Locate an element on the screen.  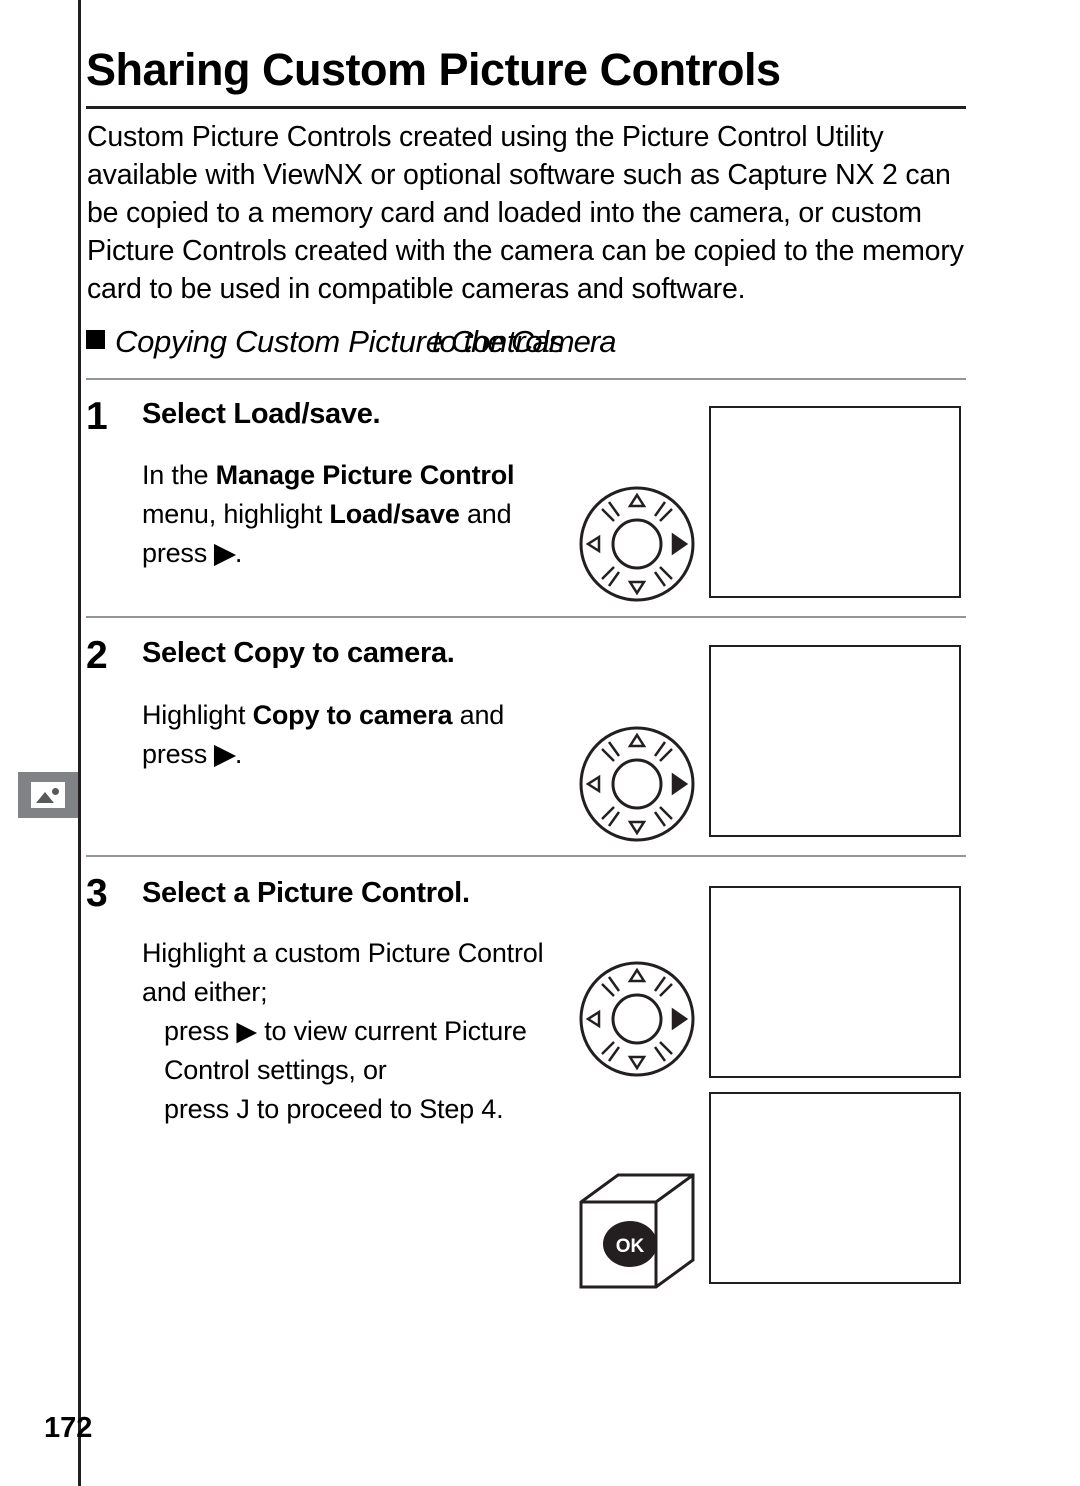
step-1-screen is located at coordinates (835, 502).